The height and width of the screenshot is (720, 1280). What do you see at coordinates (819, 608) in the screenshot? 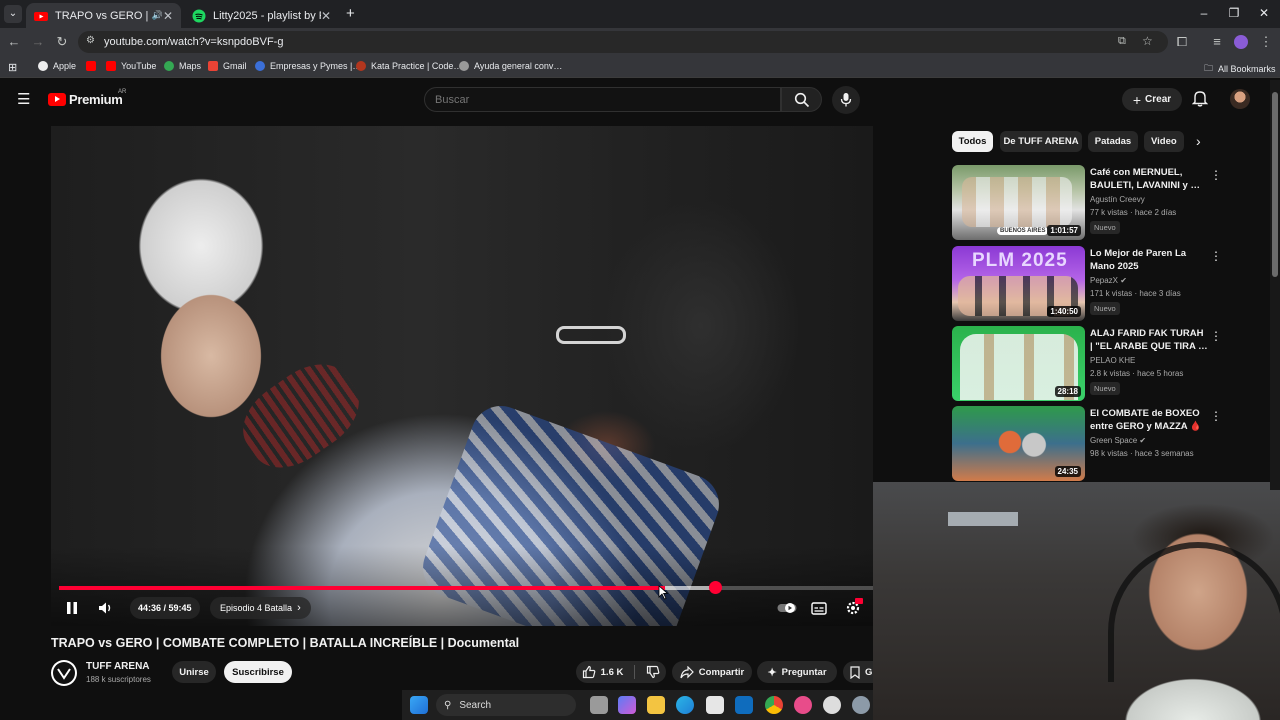
I see `subtitles-button` at bounding box center [819, 608].